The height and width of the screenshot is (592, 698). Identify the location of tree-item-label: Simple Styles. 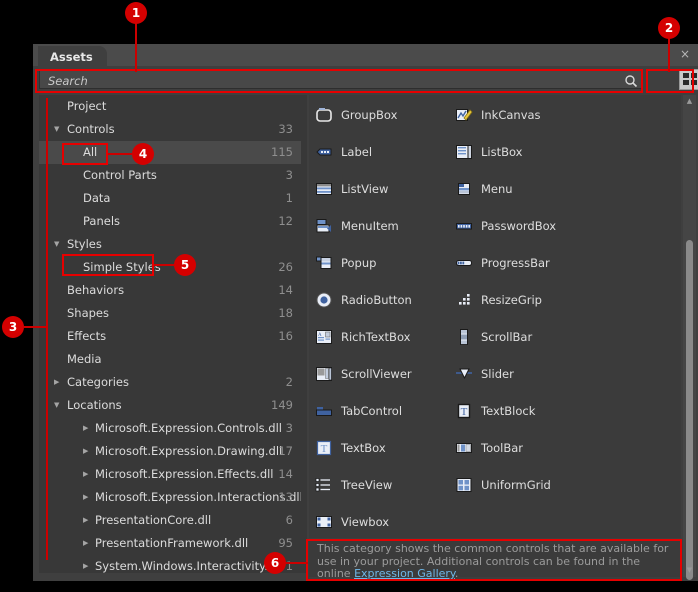
(122, 267).